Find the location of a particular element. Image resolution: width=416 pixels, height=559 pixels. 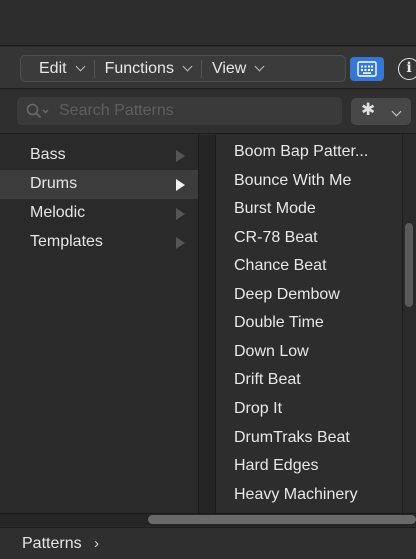

action-menu-button: ✱ is located at coordinates (381, 111).